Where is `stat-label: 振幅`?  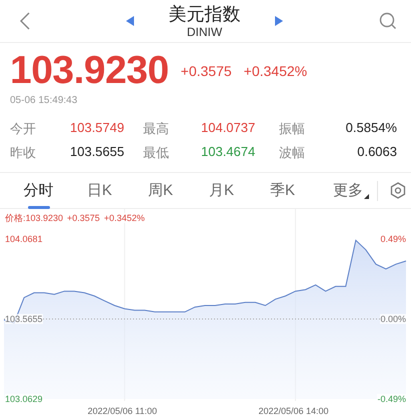 stat-label: 振幅 is located at coordinates (292, 129).